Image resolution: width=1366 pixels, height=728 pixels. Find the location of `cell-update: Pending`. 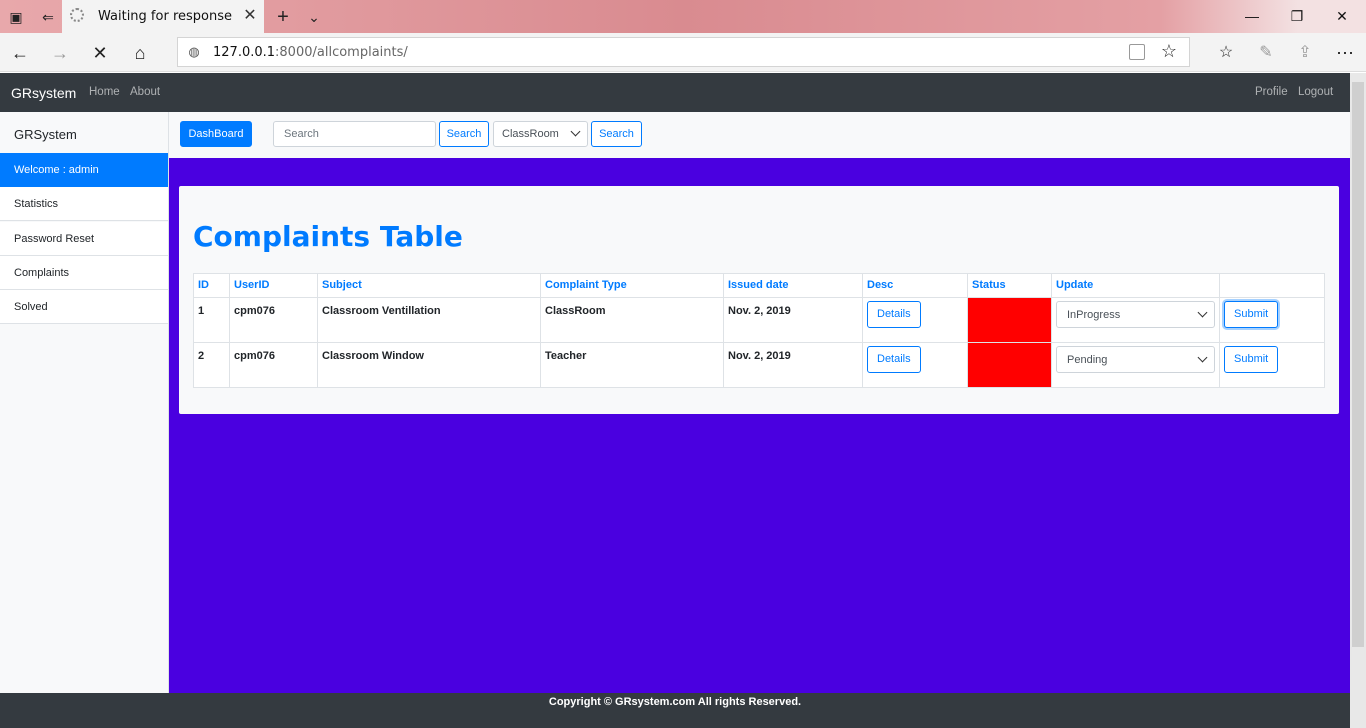

cell-update: Pending is located at coordinates (1135, 365).